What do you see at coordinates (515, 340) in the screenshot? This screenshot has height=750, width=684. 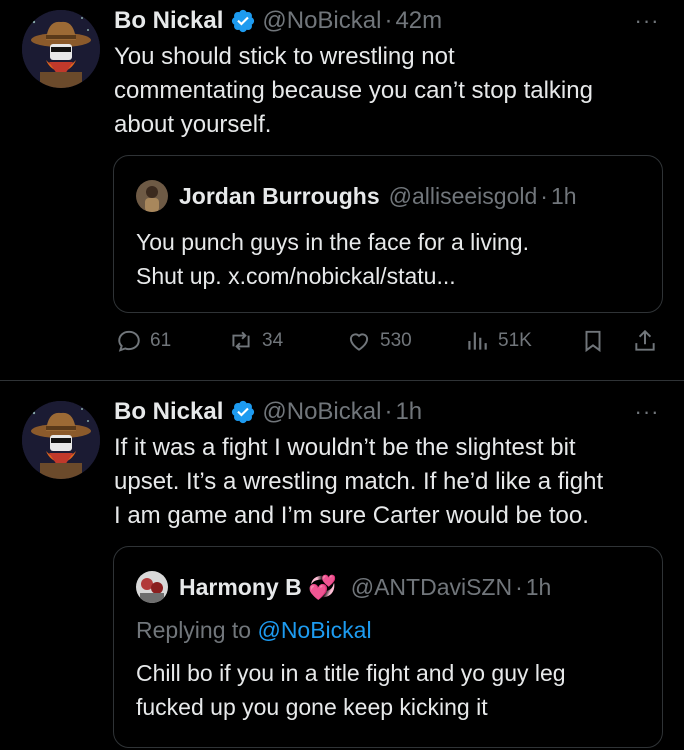 I see `views-count: 51K` at bounding box center [515, 340].